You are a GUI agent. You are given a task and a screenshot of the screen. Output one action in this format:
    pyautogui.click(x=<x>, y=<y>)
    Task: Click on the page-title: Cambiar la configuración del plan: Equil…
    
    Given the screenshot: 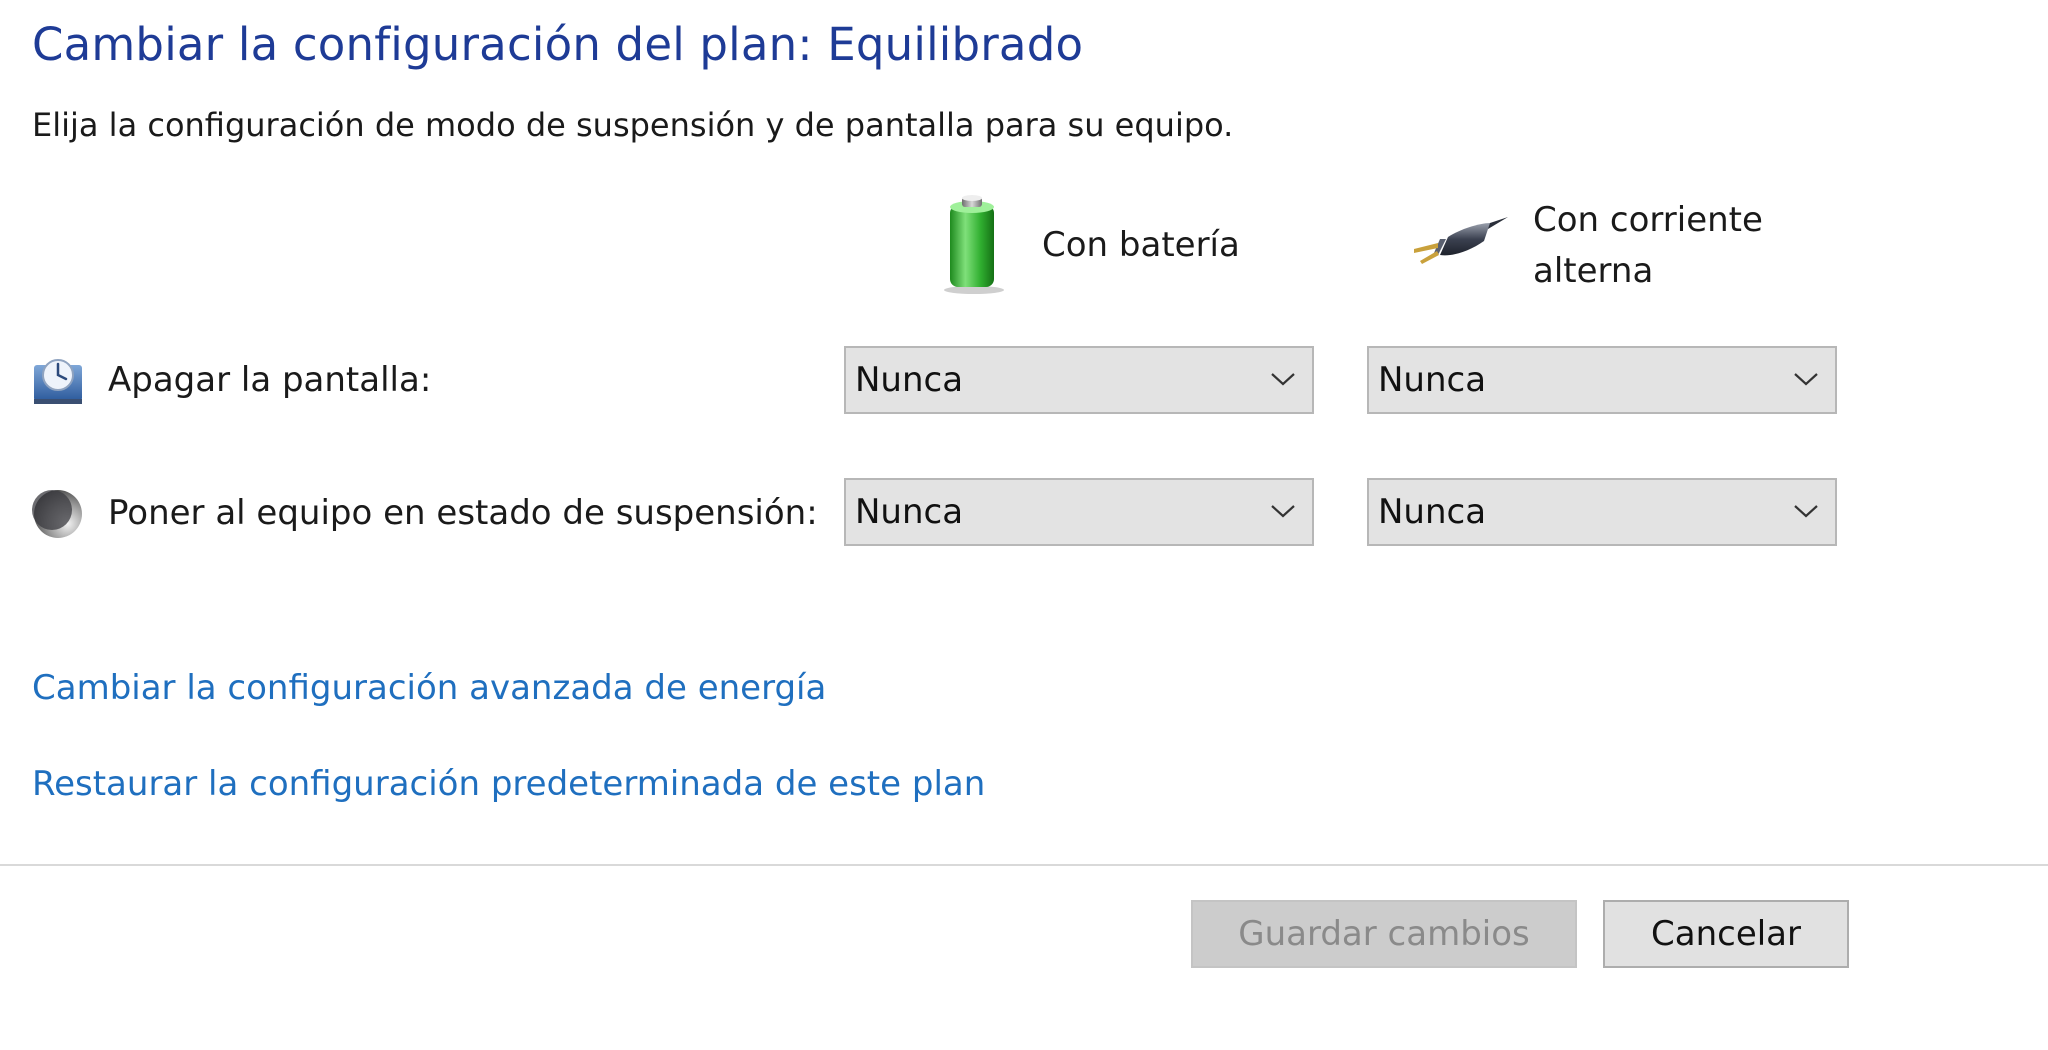 What is the action you would take?
    pyautogui.click(x=558, y=44)
    